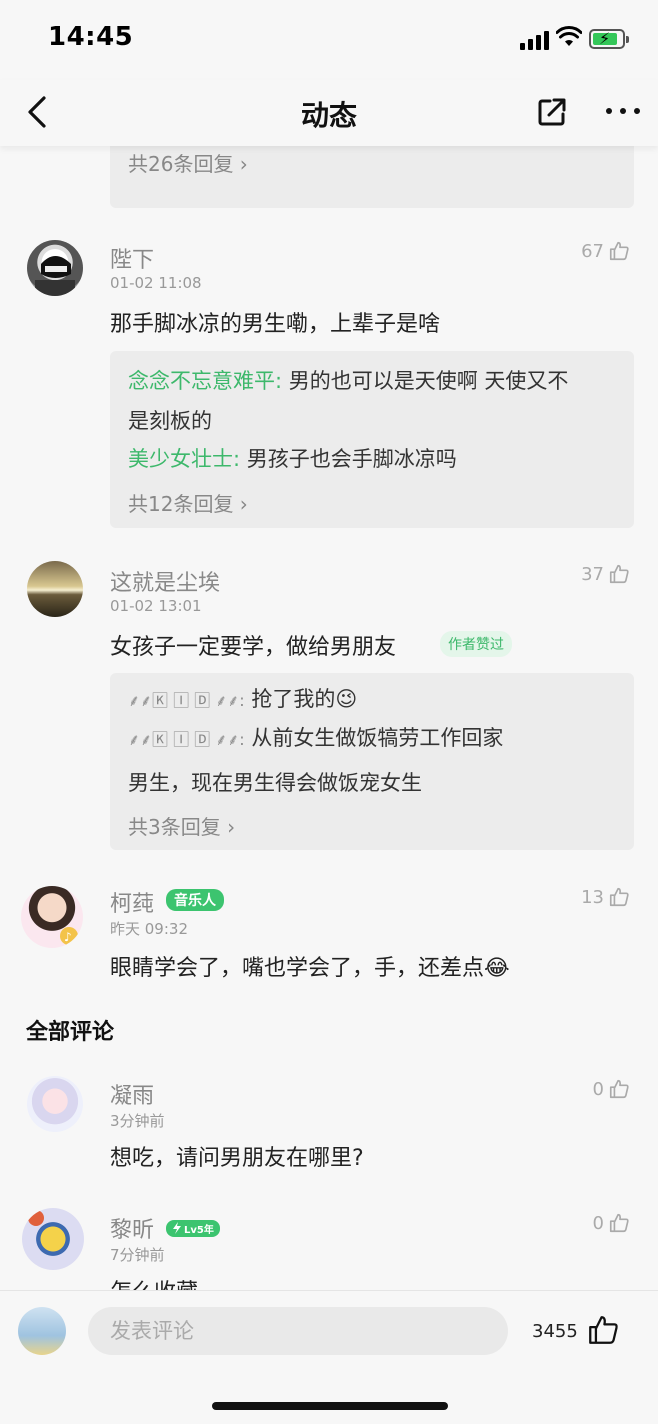 This screenshot has height=1424, width=658. I want to click on comment-input: 发表评论, so click(298, 1331).